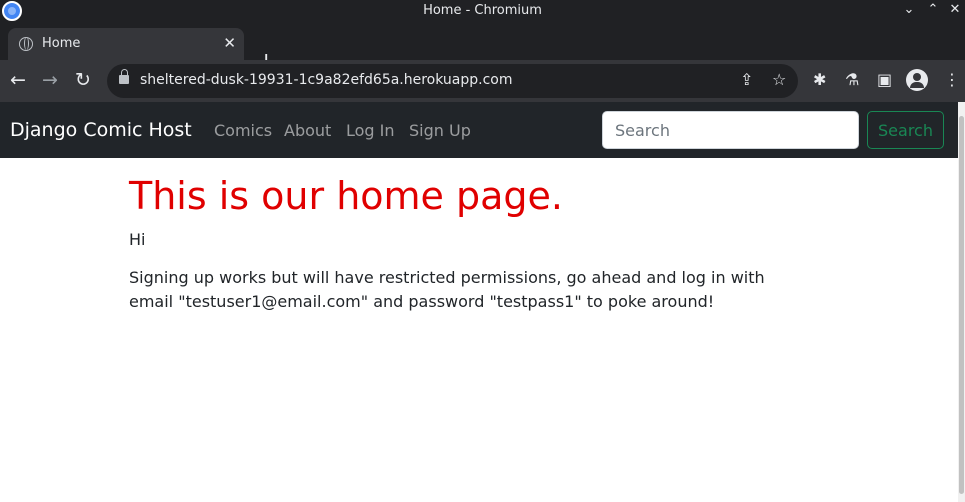 The width and height of the screenshot is (965, 502). I want to click on maximize-icon: ⌃, so click(933, 9).